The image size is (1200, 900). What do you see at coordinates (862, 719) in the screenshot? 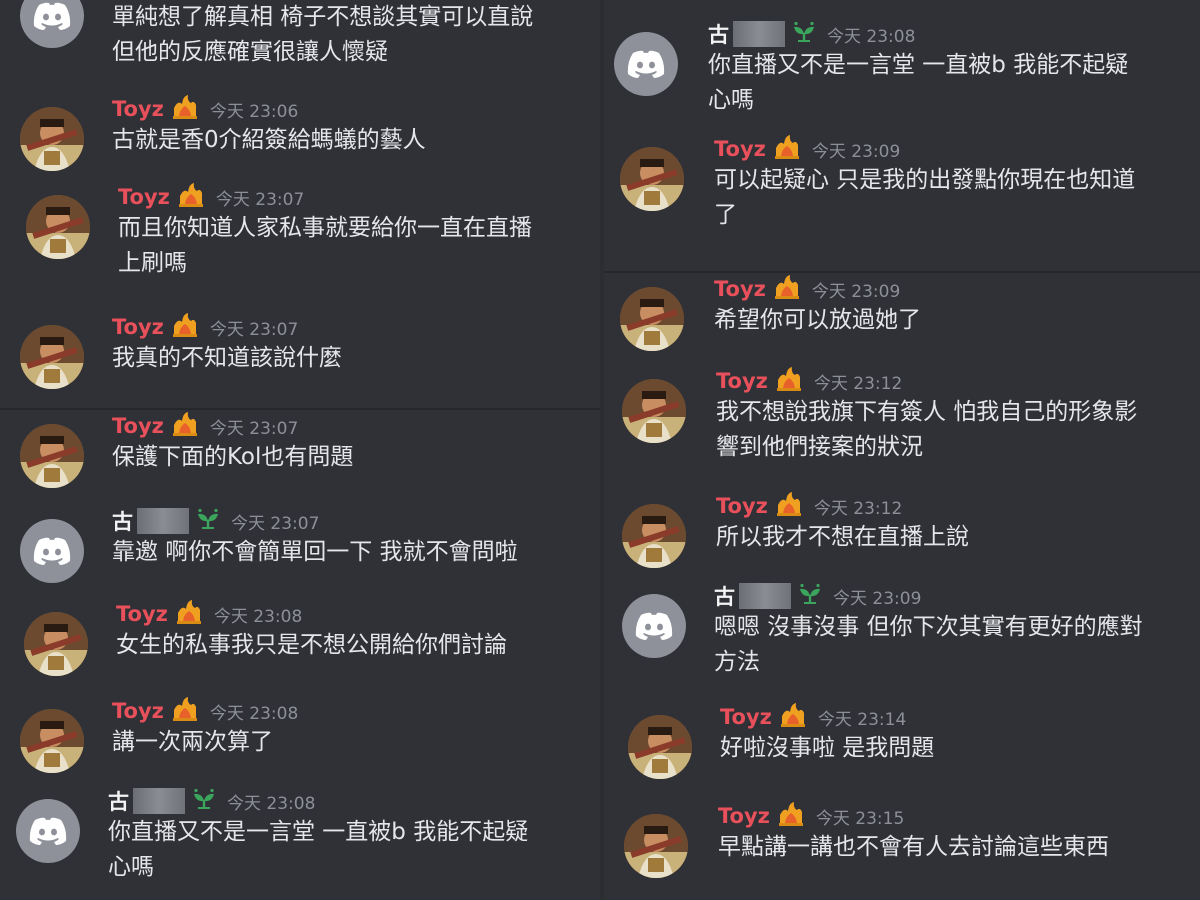
I see `message-timestamp: 今天 23:14` at bounding box center [862, 719].